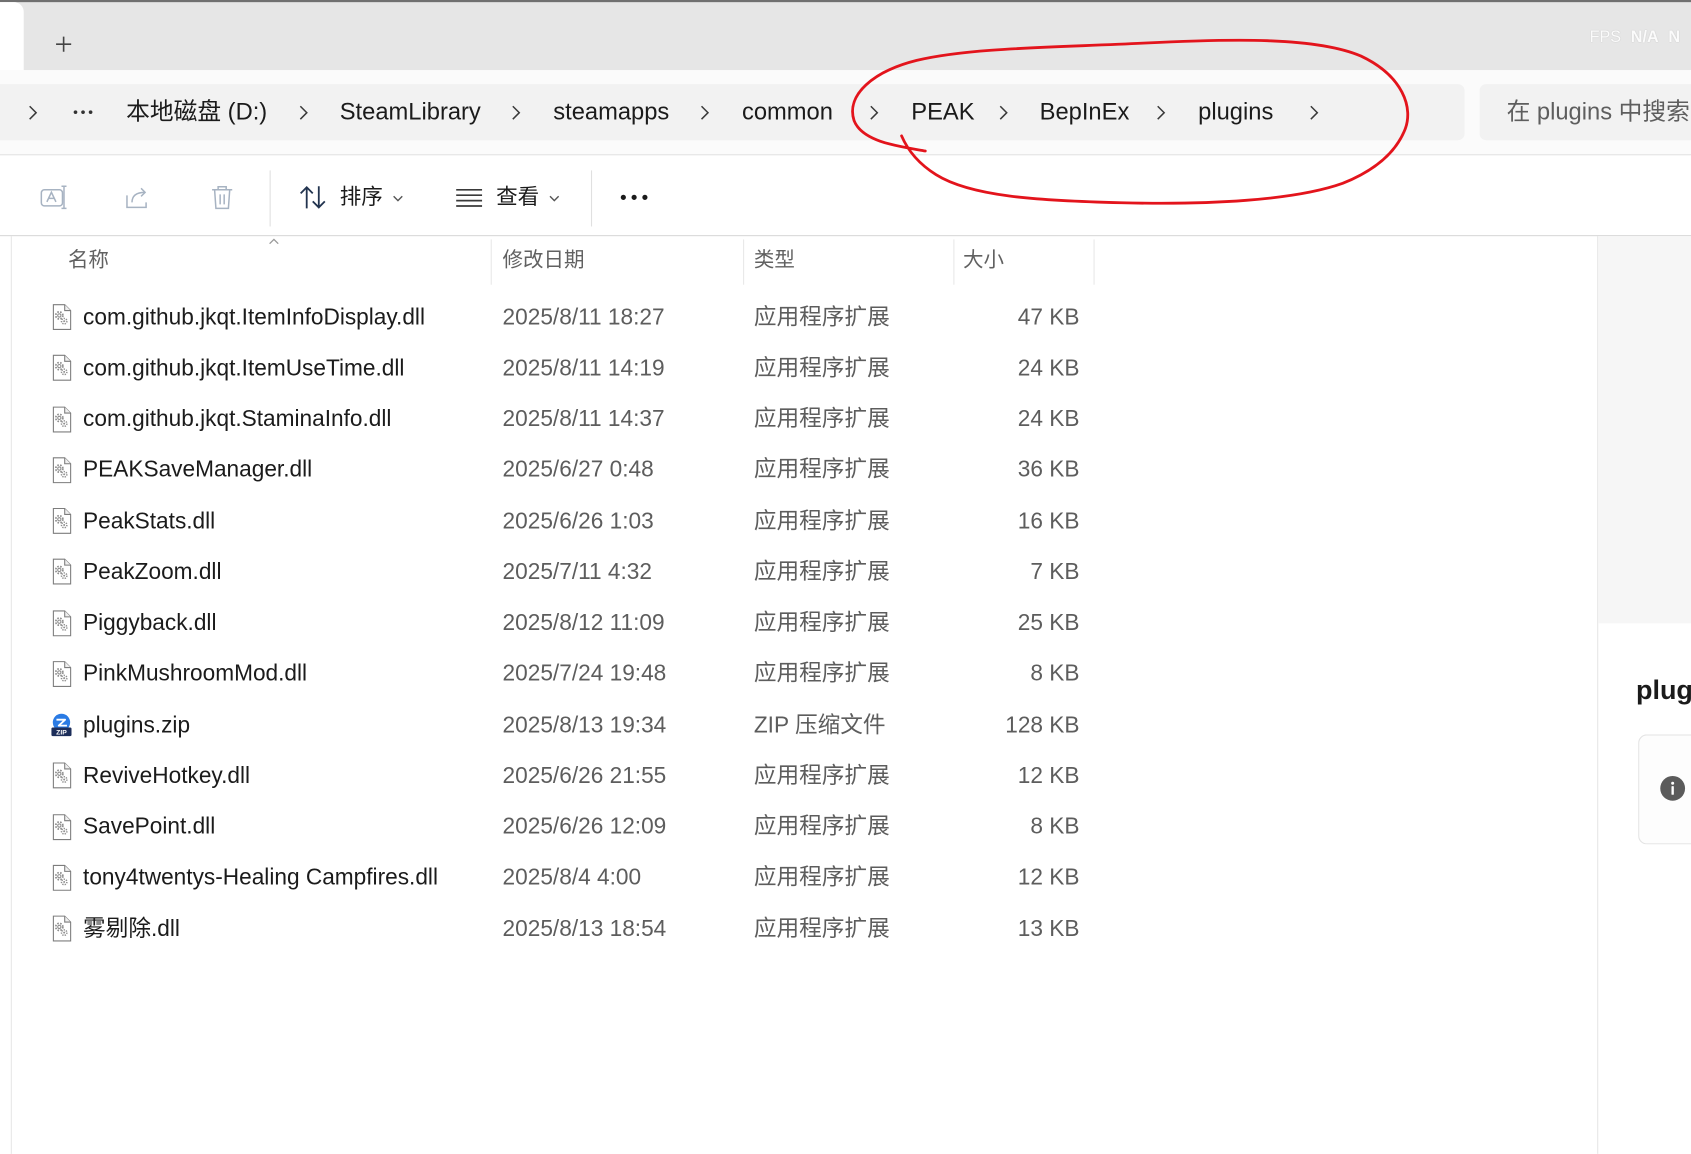 This screenshot has width=1691, height=1154. Describe the element at coordinates (611, 112) in the screenshot. I see `breadcrumb-item-steamapps: steamapps` at that location.